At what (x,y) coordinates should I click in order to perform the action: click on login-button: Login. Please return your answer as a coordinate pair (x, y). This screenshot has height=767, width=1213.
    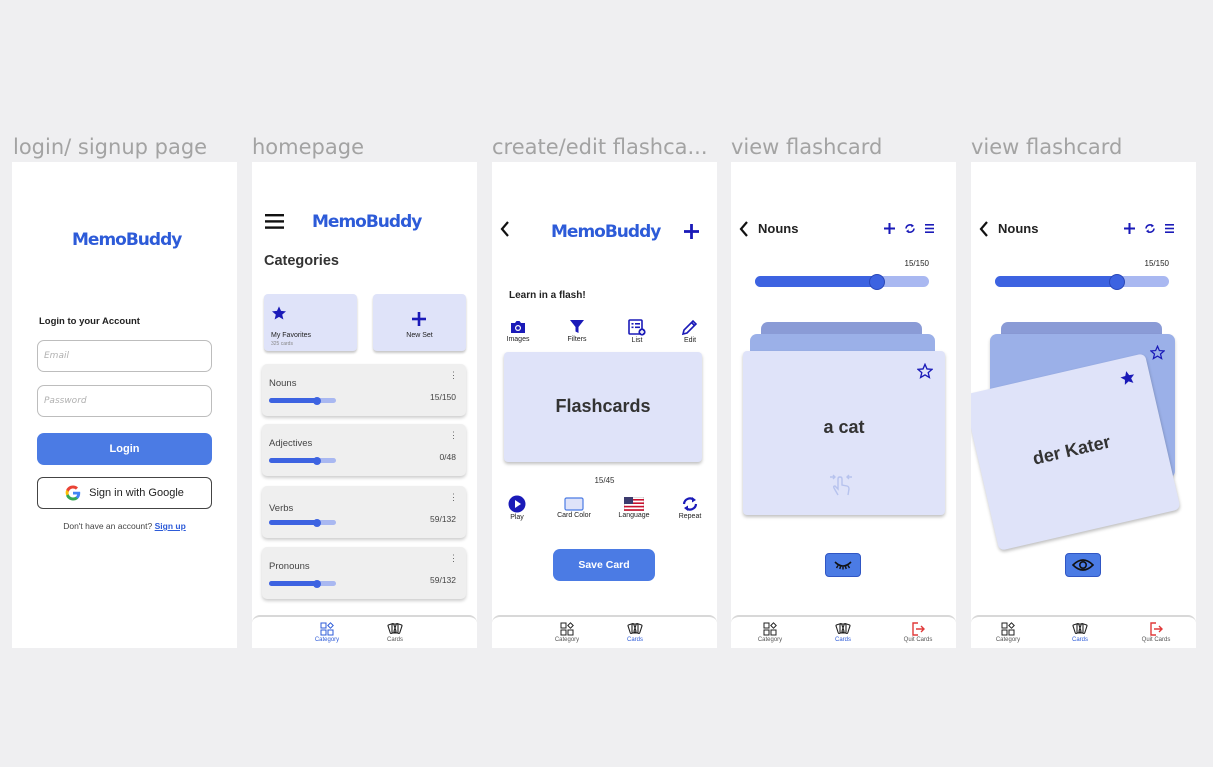
    Looking at the image, I should click on (124, 449).